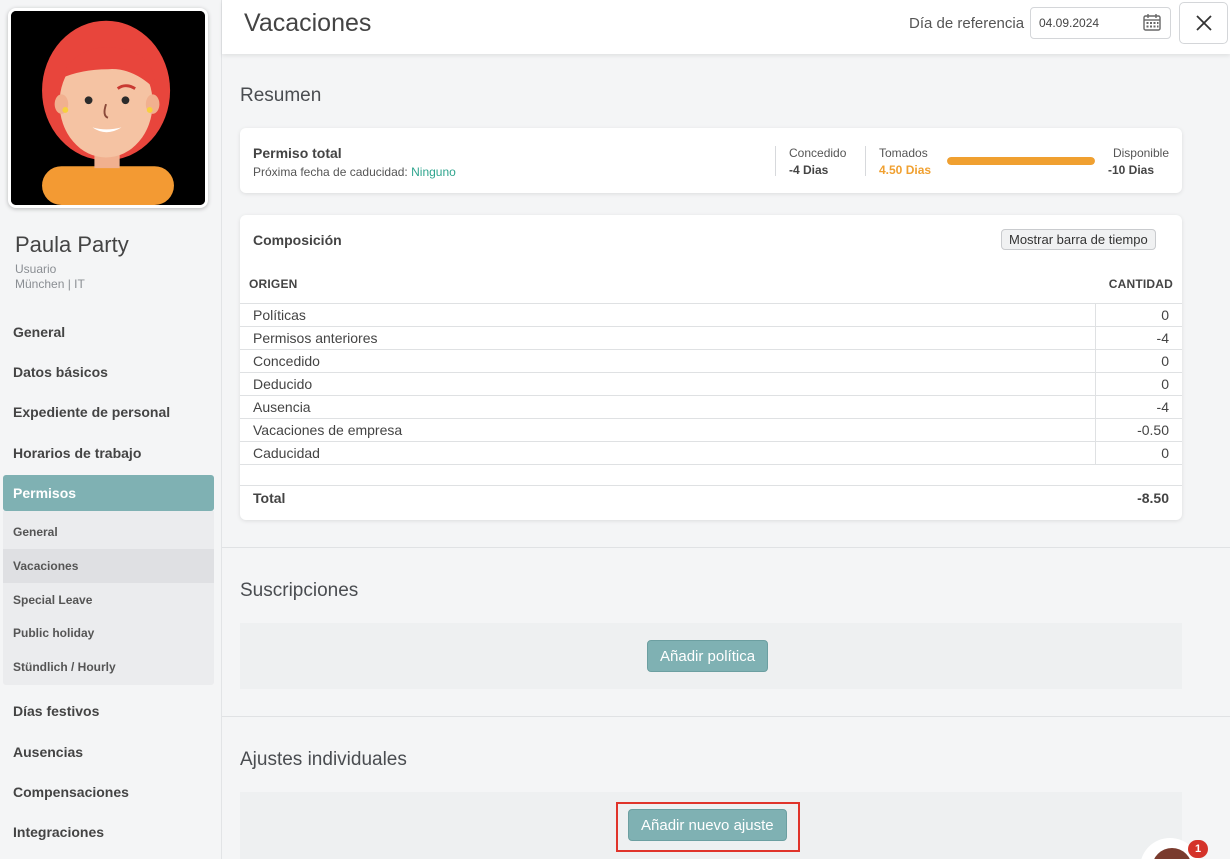  What do you see at coordinates (108, 532) in the screenshot?
I see `subnav-item-general: General` at bounding box center [108, 532].